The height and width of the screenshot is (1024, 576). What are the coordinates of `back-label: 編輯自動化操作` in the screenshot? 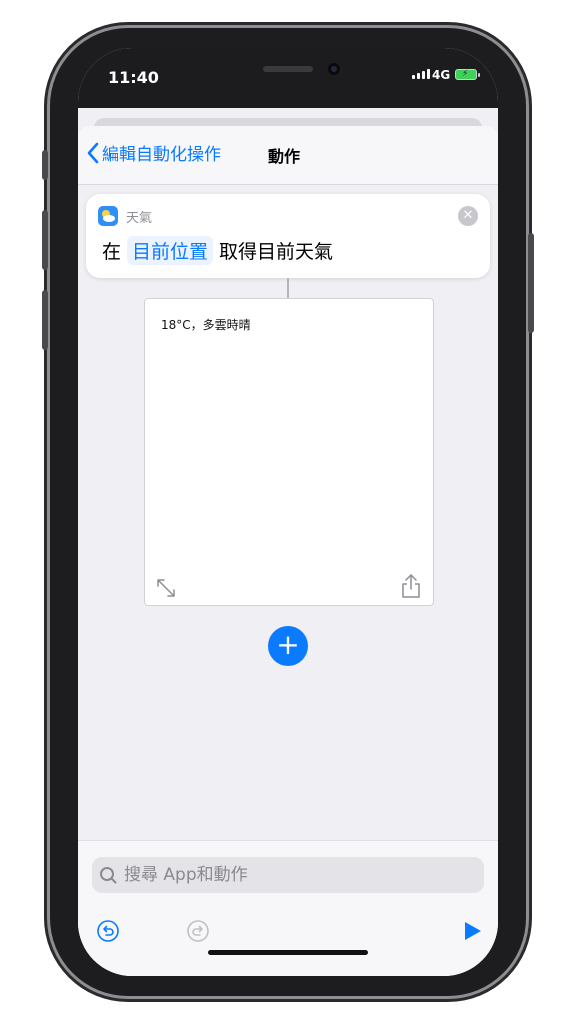 It's located at (161, 155).